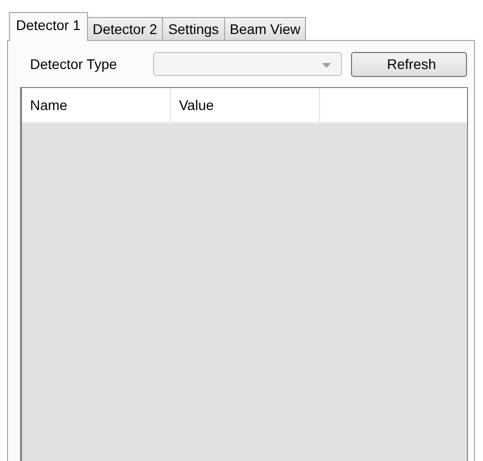 The width and height of the screenshot is (483, 461). What do you see at coordinates (326, 65) in the screenshot?
I see `caret-icon` at bounding box center [326, 65].